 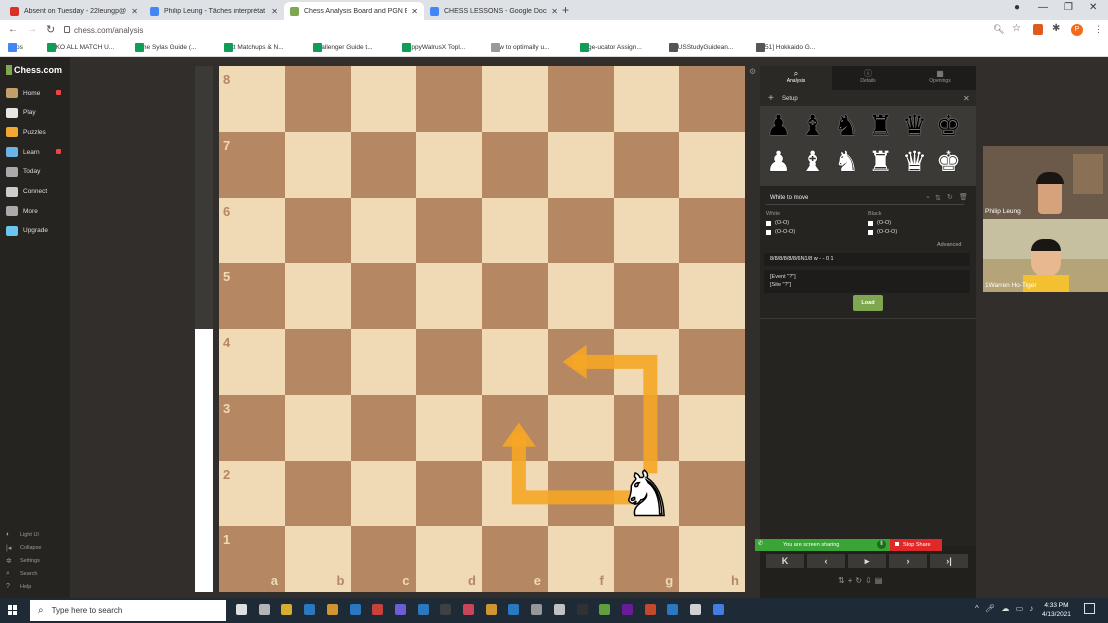 What do you see at coordinates (880, 162) in the screenshot?
I see `white-rook-icon: ♜` at bounding box center [880, 162].